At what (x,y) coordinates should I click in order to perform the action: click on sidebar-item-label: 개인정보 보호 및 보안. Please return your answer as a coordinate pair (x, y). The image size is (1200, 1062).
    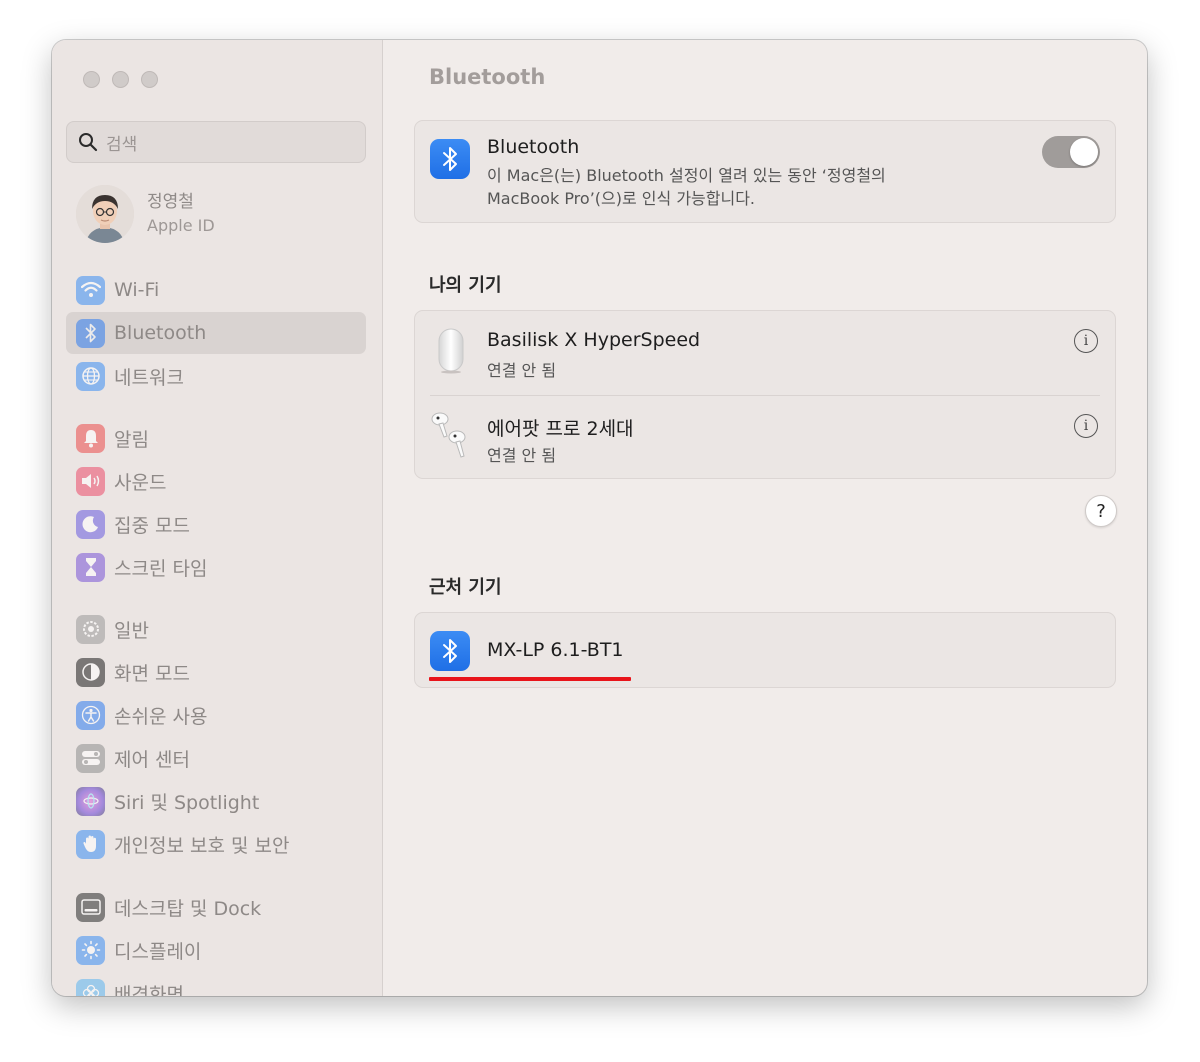
    Looking at the image, I should click on (202, 845).